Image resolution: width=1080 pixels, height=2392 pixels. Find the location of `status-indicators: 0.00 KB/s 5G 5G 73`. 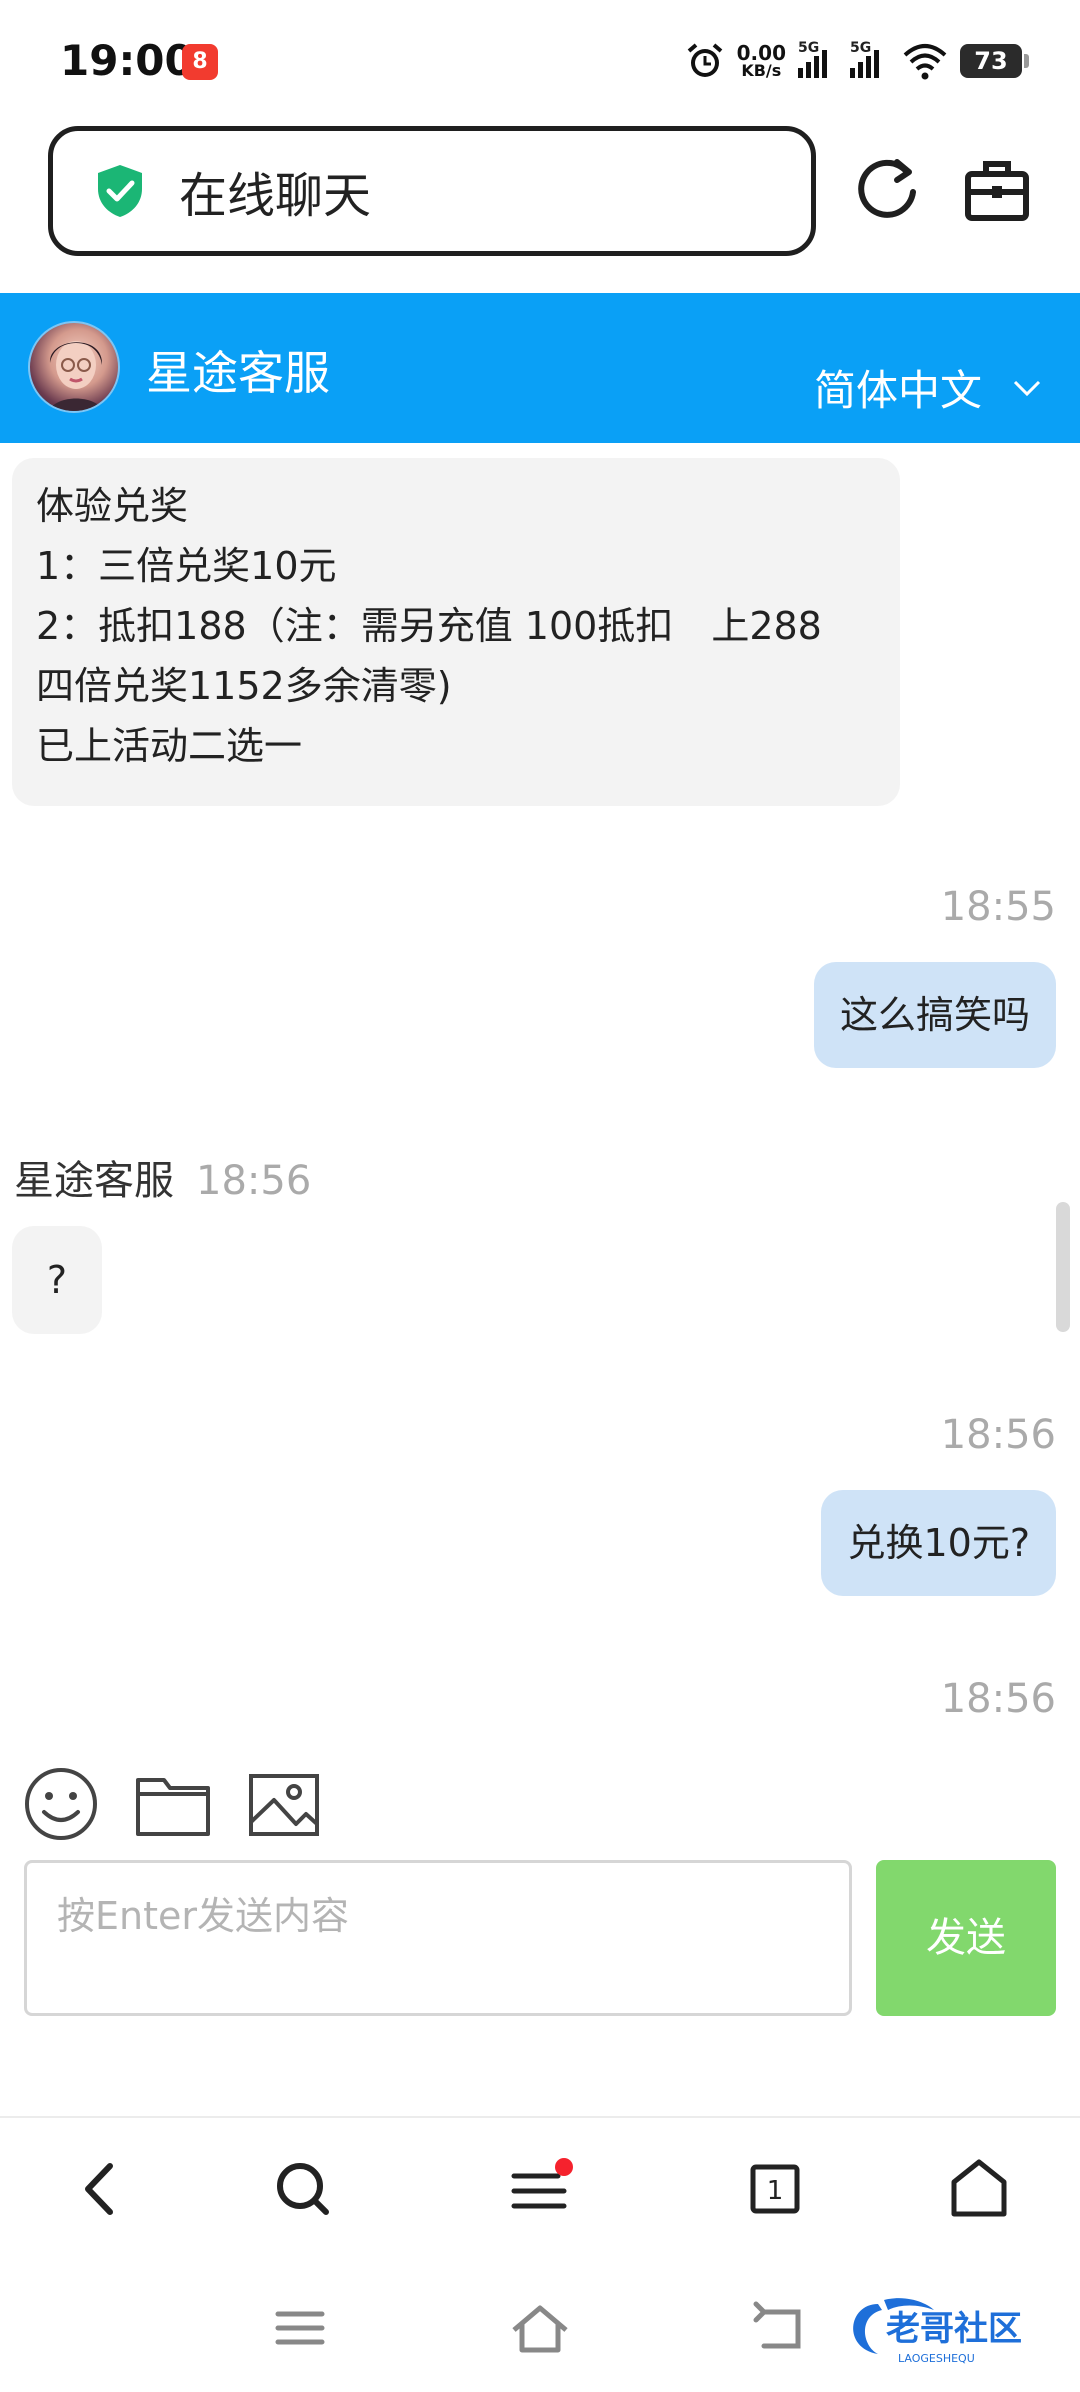

status-indicators: 0.00 KB/s 5G 5G 73 is located at coordinates (857, 61).